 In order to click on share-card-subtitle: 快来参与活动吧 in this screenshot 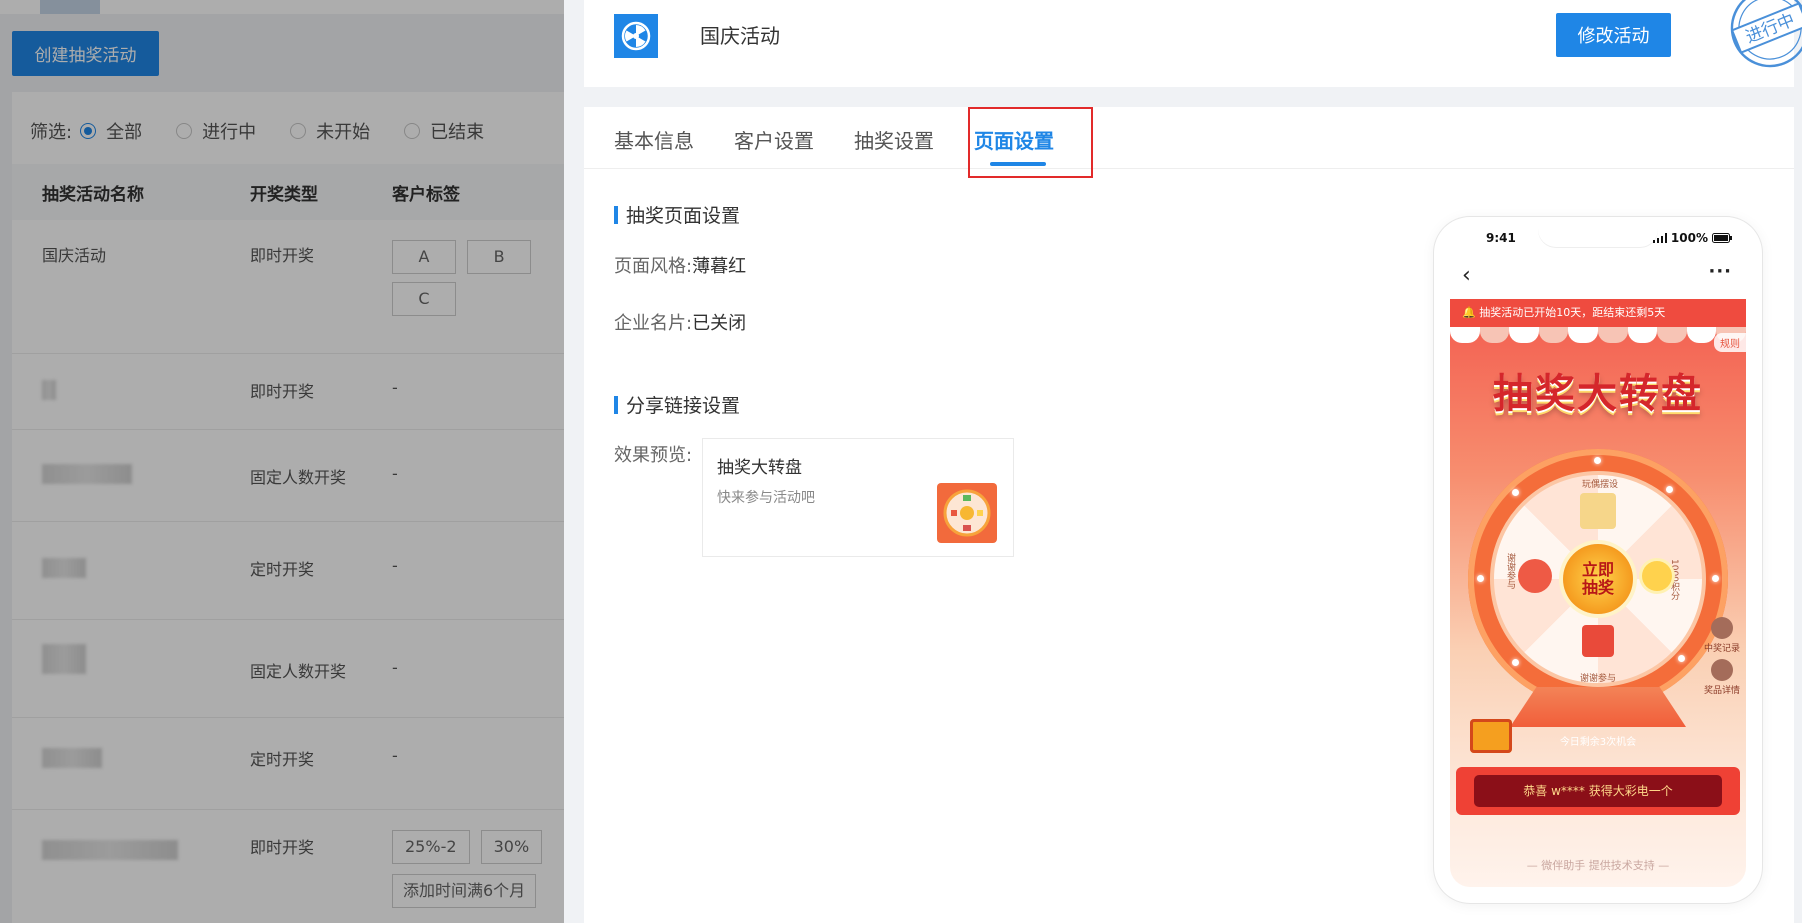, I will do `click(766, 498)`.